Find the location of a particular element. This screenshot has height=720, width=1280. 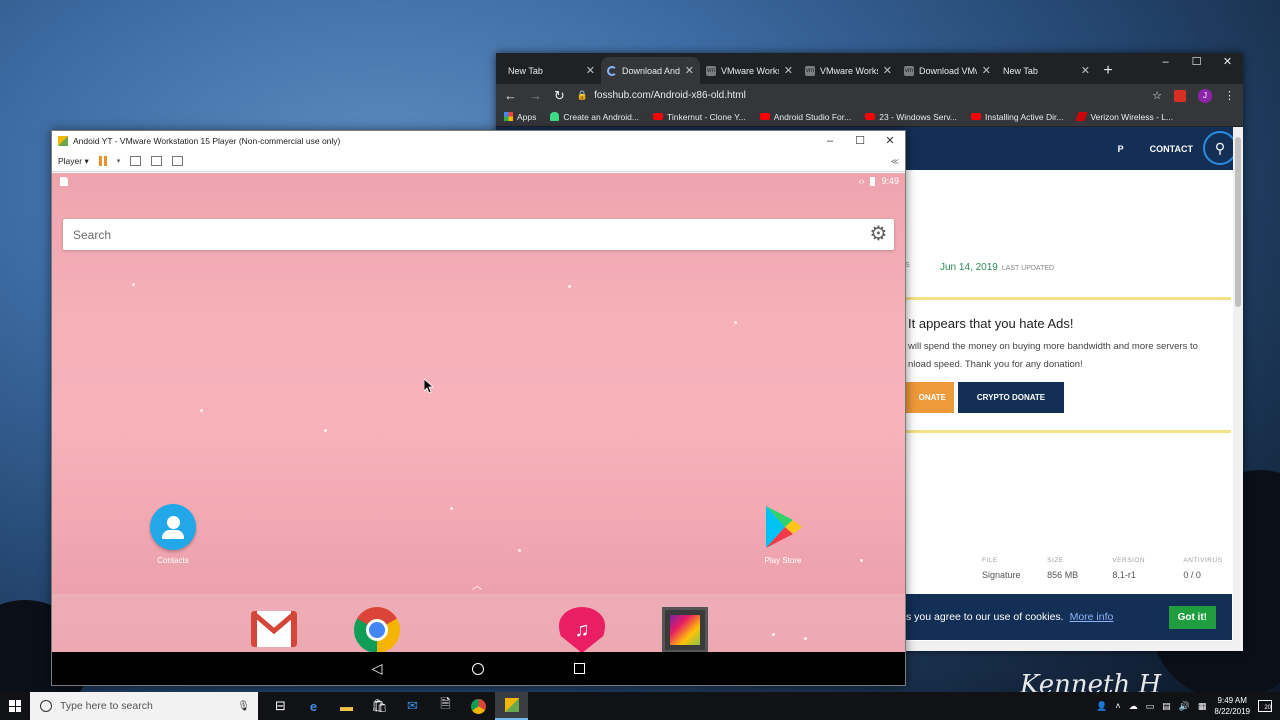

gmail-icon is located at coordinates (274, 629).